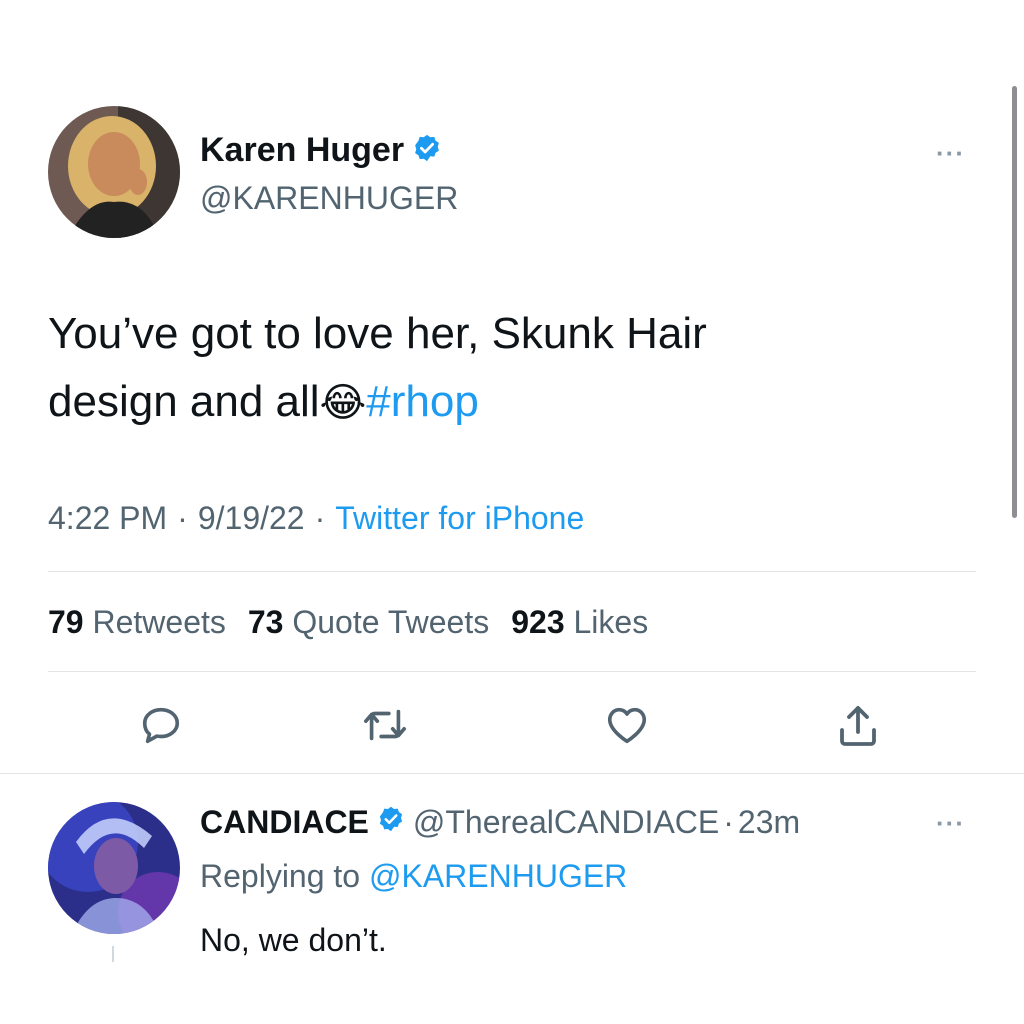 Image resolution: width=1024 pixels, height=1024 pixels. Describe the element at coordinates (114, 172) in the screenshot. I see `author-avatar` at that location.